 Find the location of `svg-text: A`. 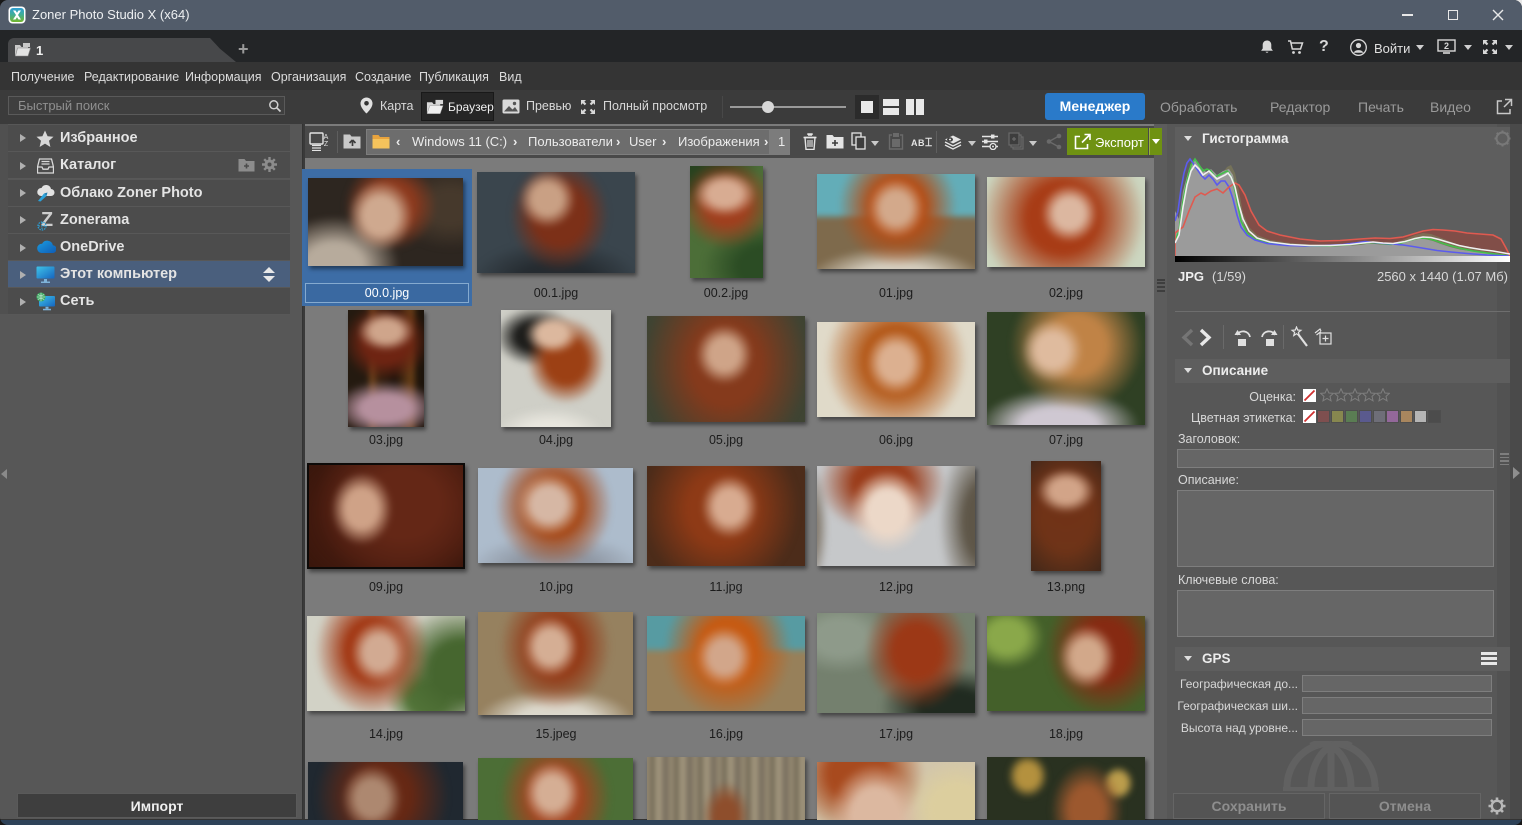

svg-text: A is located at coordinates (326, 137).